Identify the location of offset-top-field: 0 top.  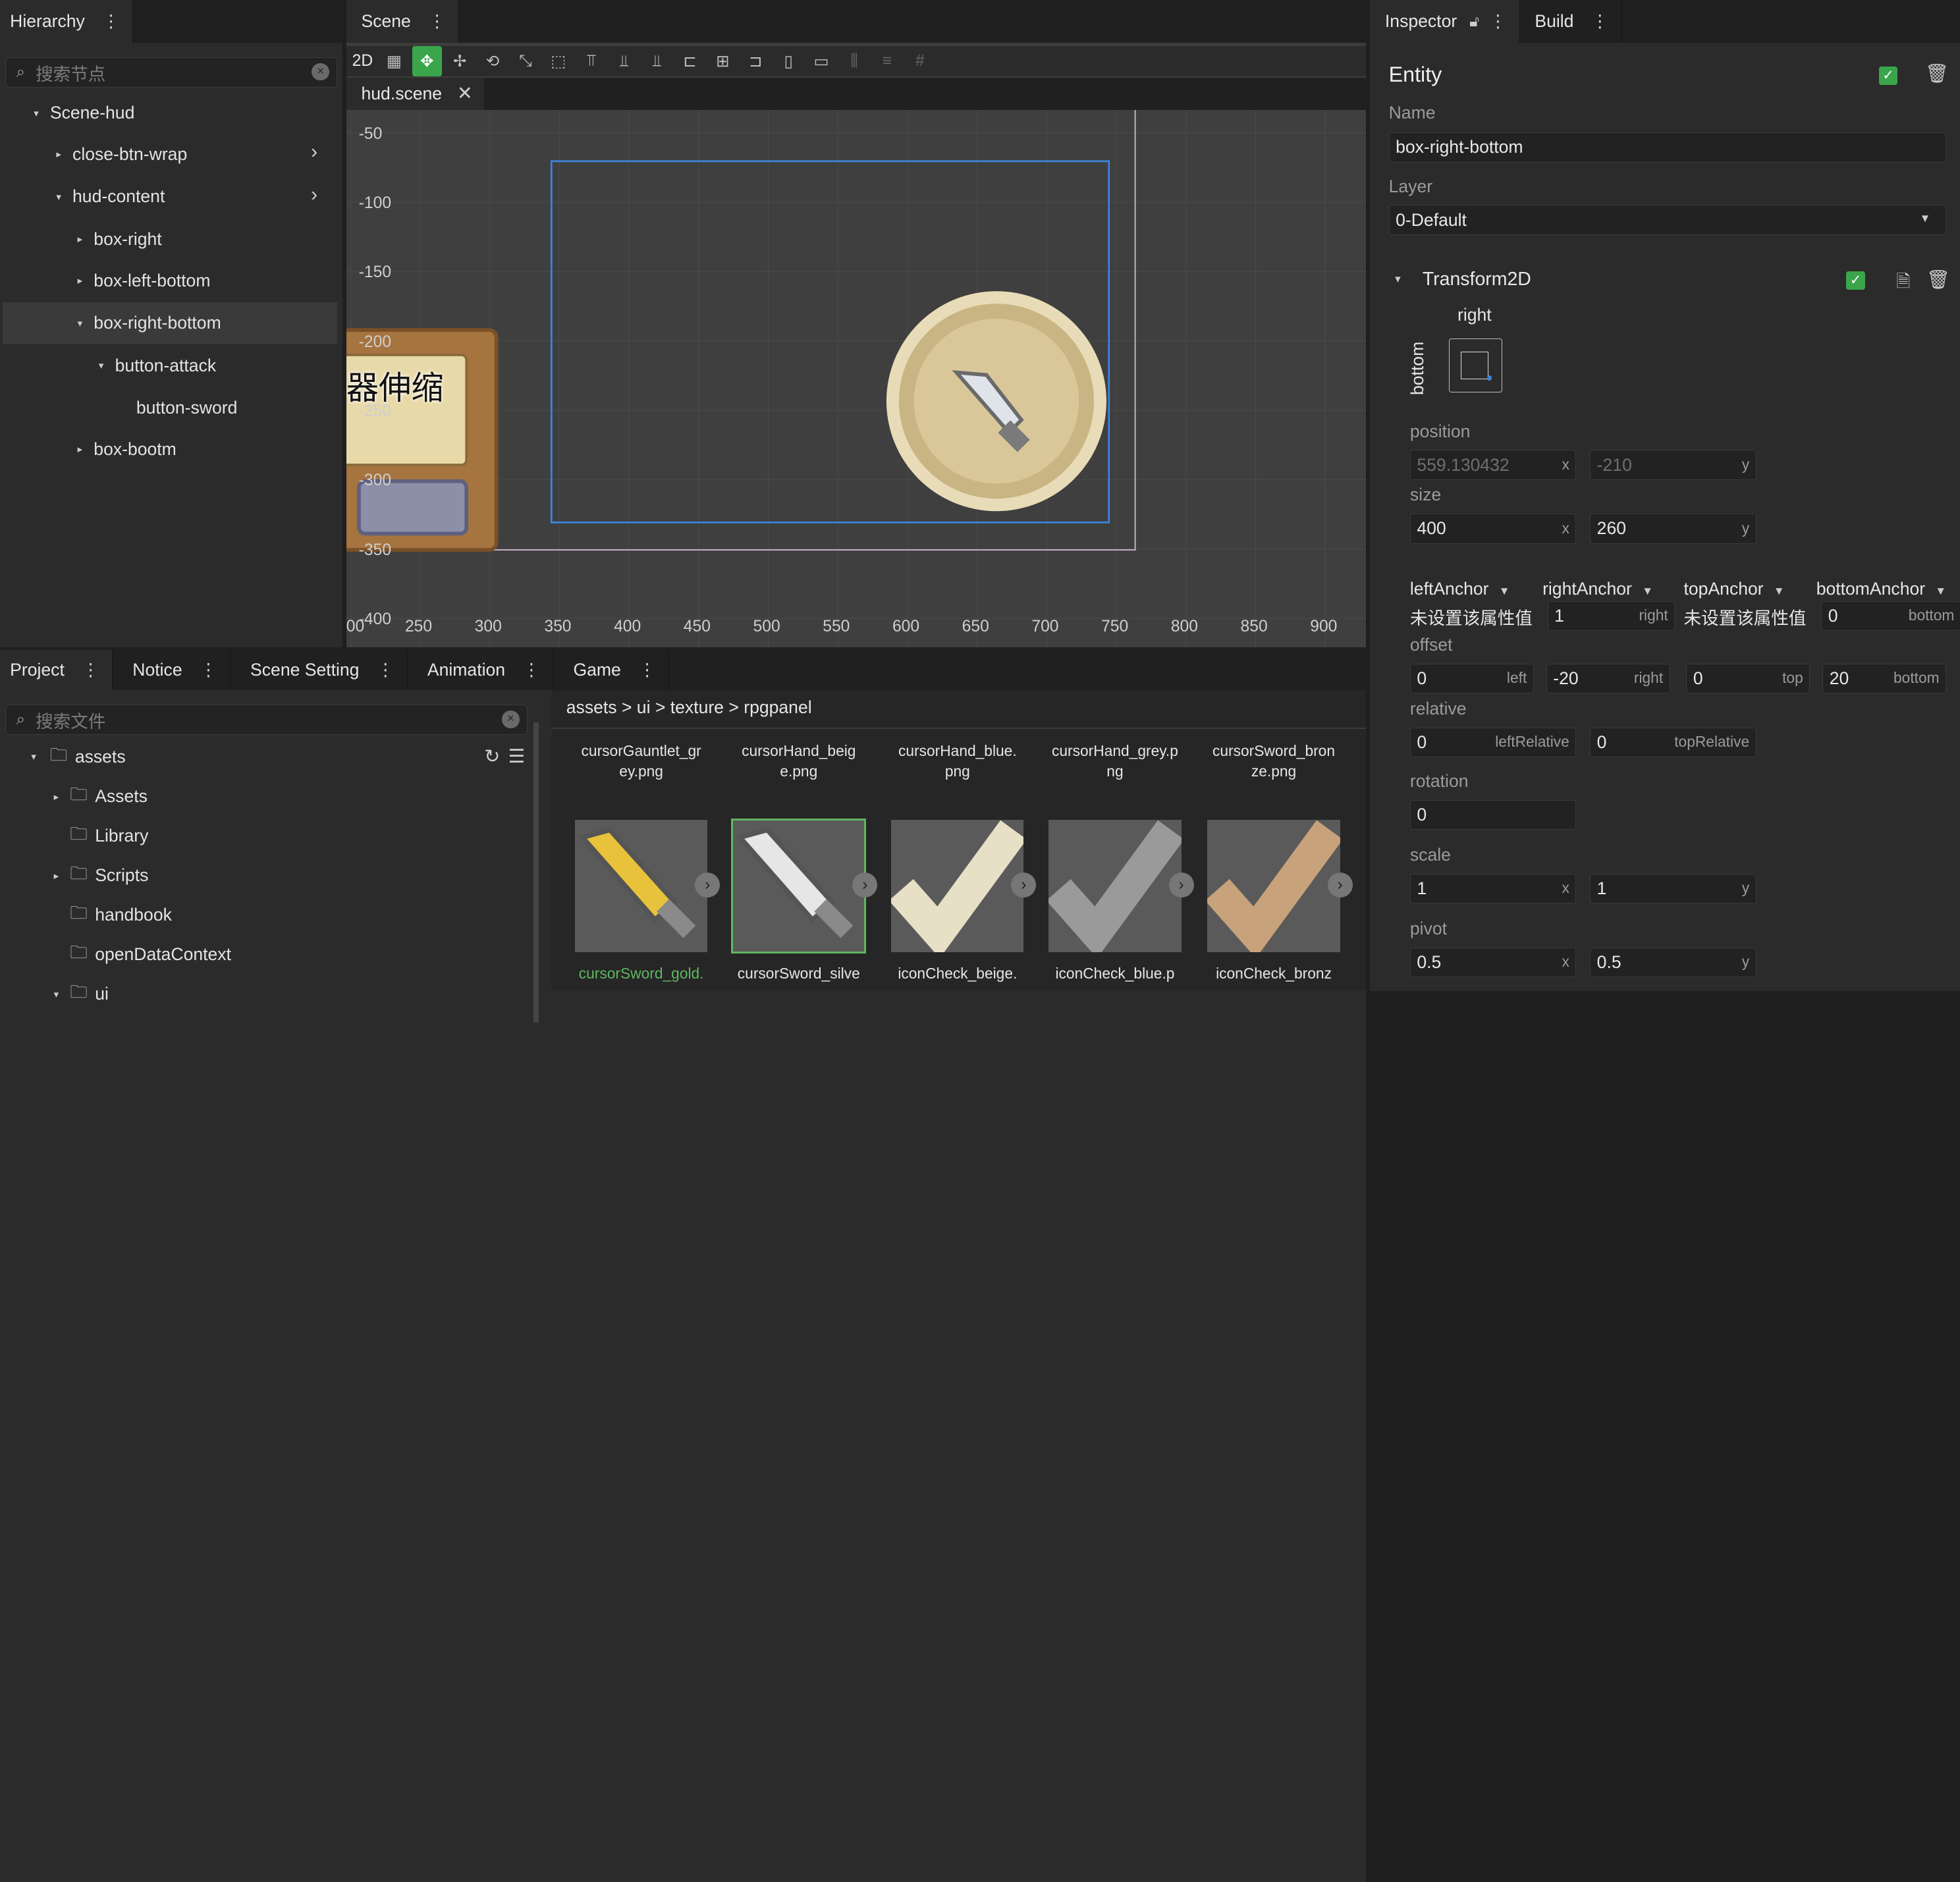
(1748, 678).